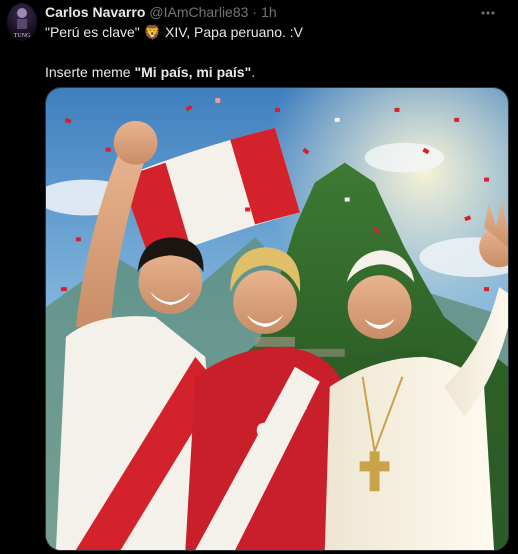 This screenshot has height=554, width=518. I want to click on lion-emoji-icon: 🦁, so click(152, 32).